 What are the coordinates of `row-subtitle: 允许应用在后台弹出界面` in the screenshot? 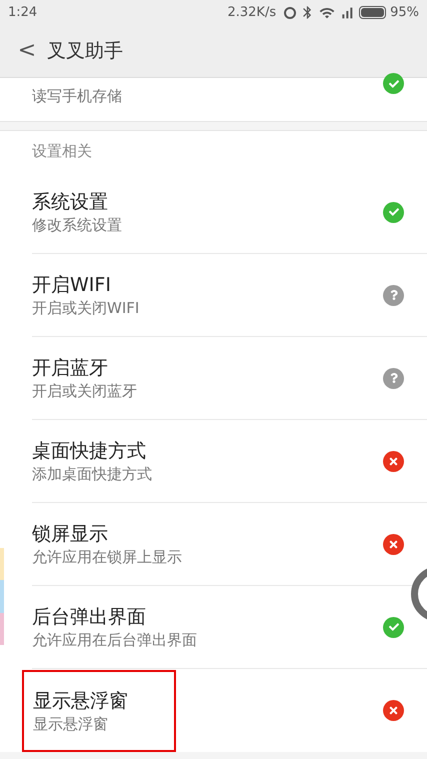 It's located at (114, 640).